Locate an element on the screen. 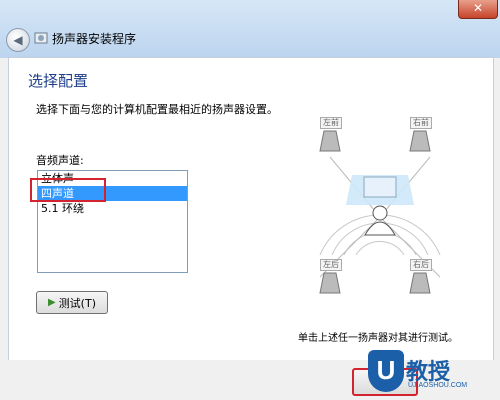 The image size is (500, 400). watermark-url: UJIAOSHOU.COM is located at coordinates (438, 385).